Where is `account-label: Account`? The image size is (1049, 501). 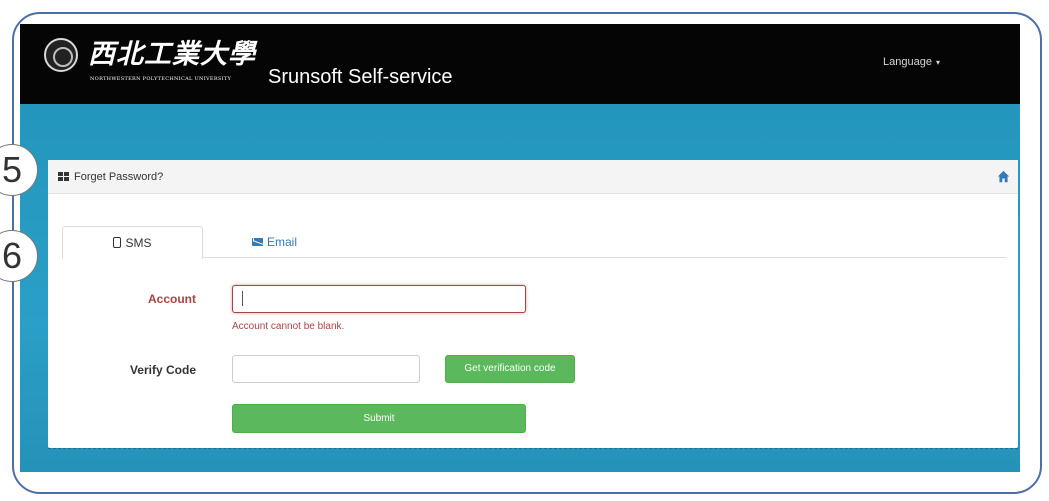
account-label: Account is located at coordinates (172, 299).